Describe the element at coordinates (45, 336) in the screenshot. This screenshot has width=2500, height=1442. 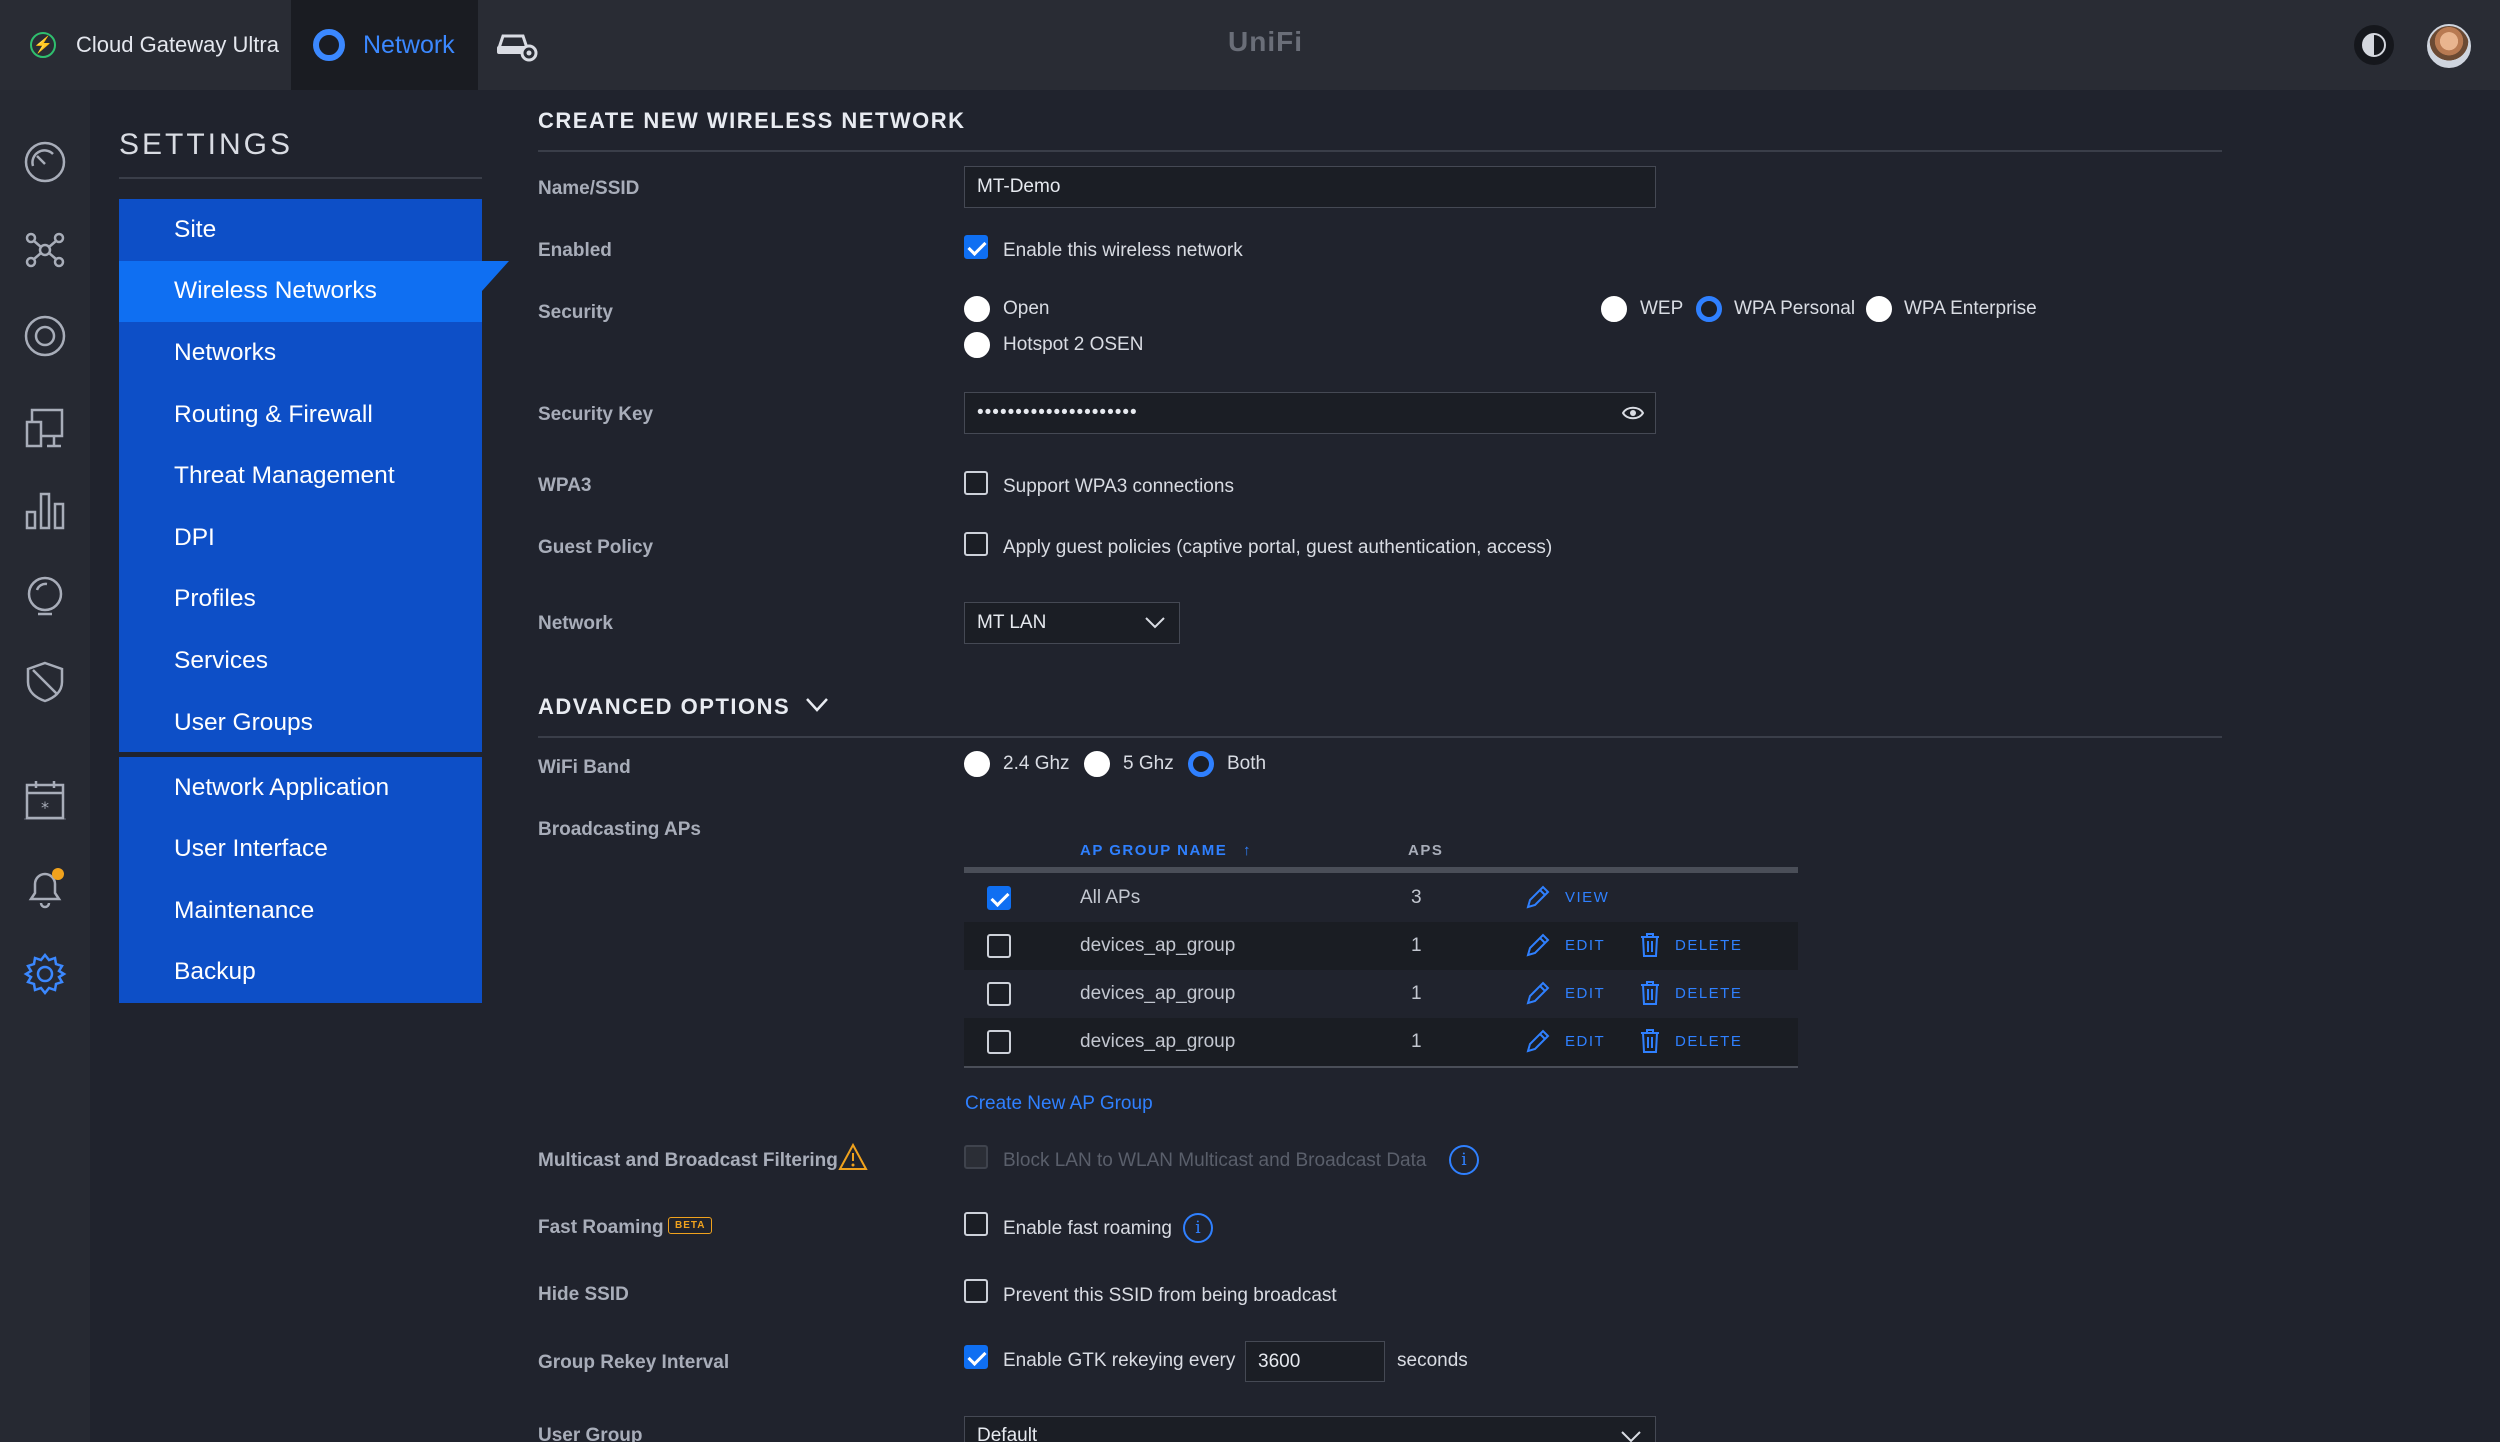
I see `devices-icon` at that location.